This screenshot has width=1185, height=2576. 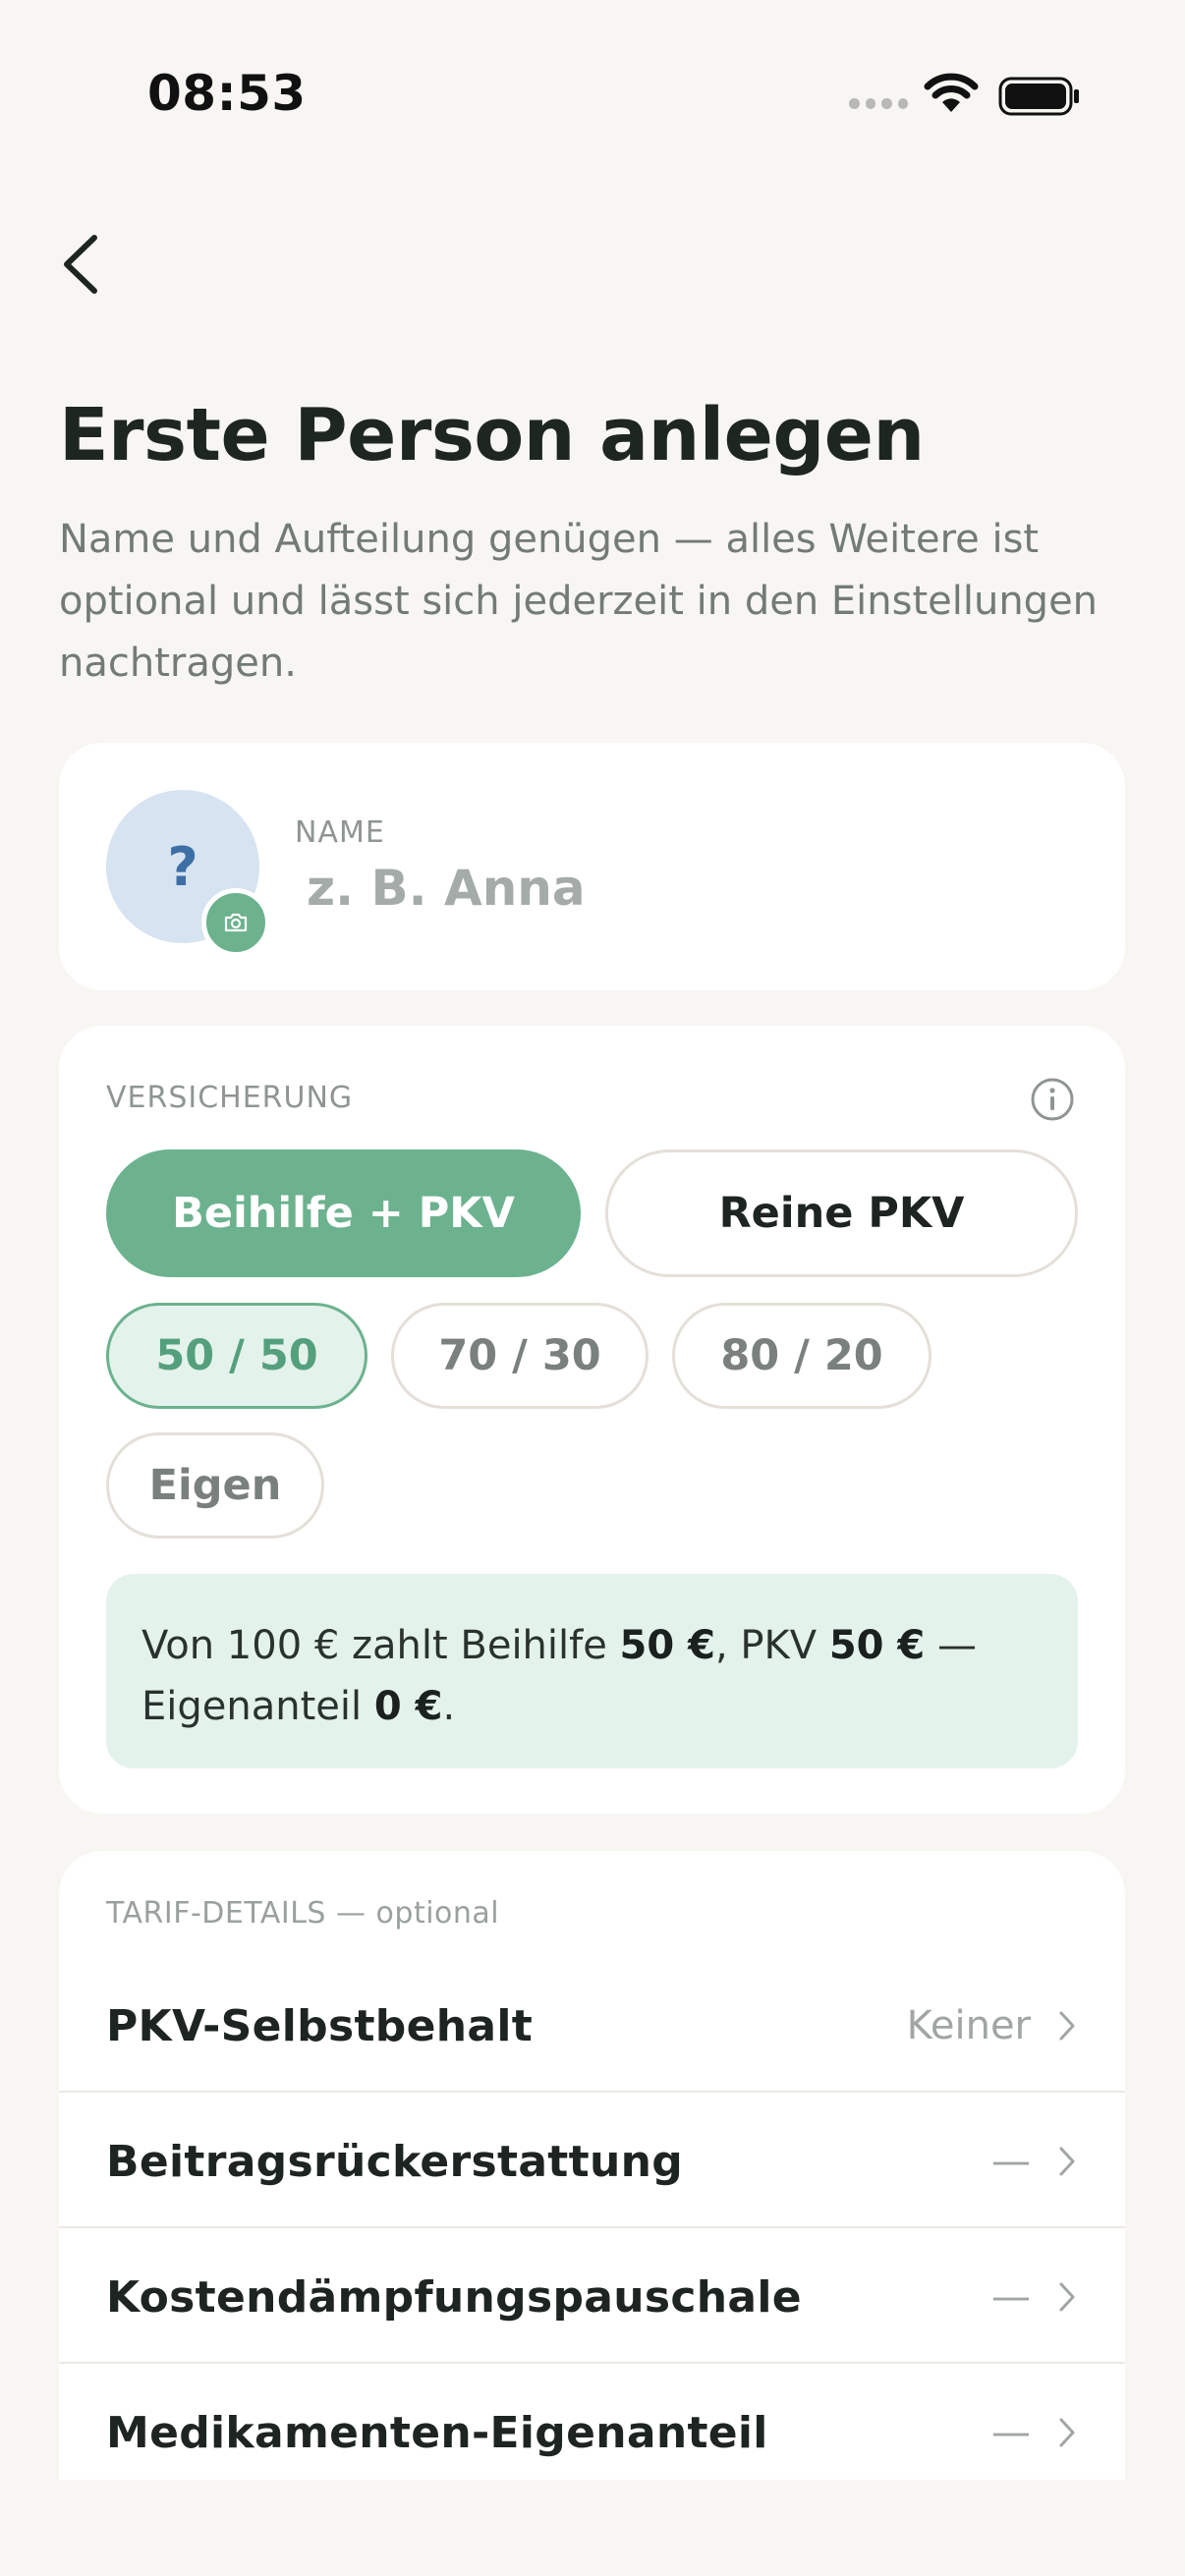 What do you see at coordinates (408, 1706) in the screenshot?
I see `summary-eigenanteil-amount: 0 €` at bounding box center [408, 1706].